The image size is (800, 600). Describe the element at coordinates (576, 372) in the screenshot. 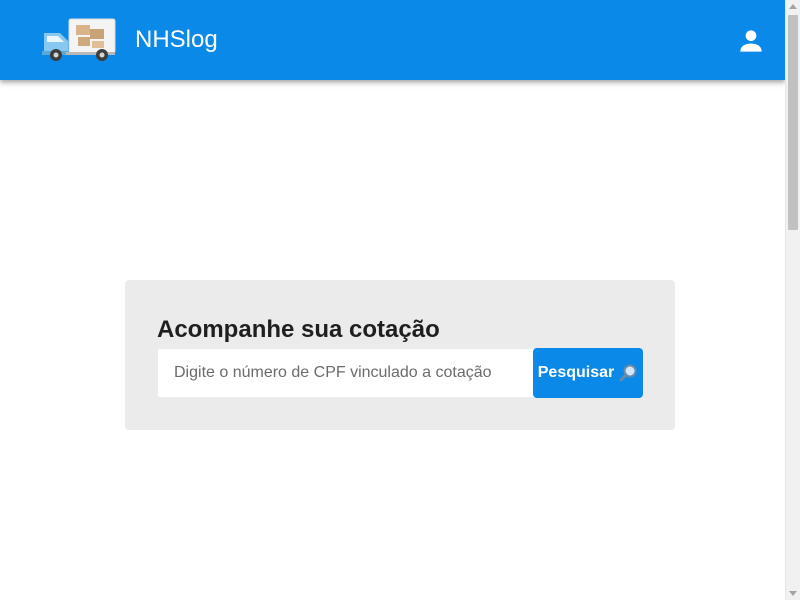

I see `search-button-label: Pesquisar` at that location.